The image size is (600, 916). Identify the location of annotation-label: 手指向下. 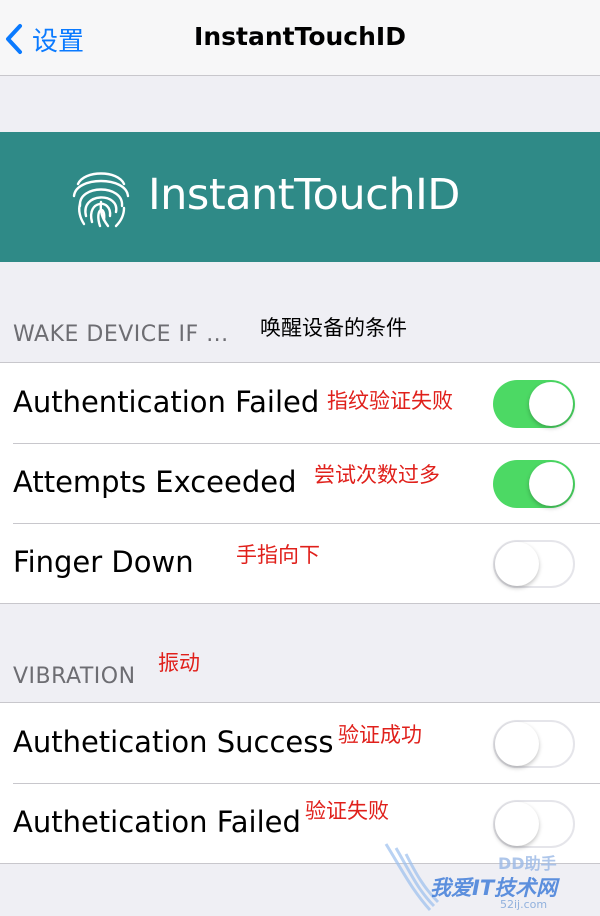
(278, 555).